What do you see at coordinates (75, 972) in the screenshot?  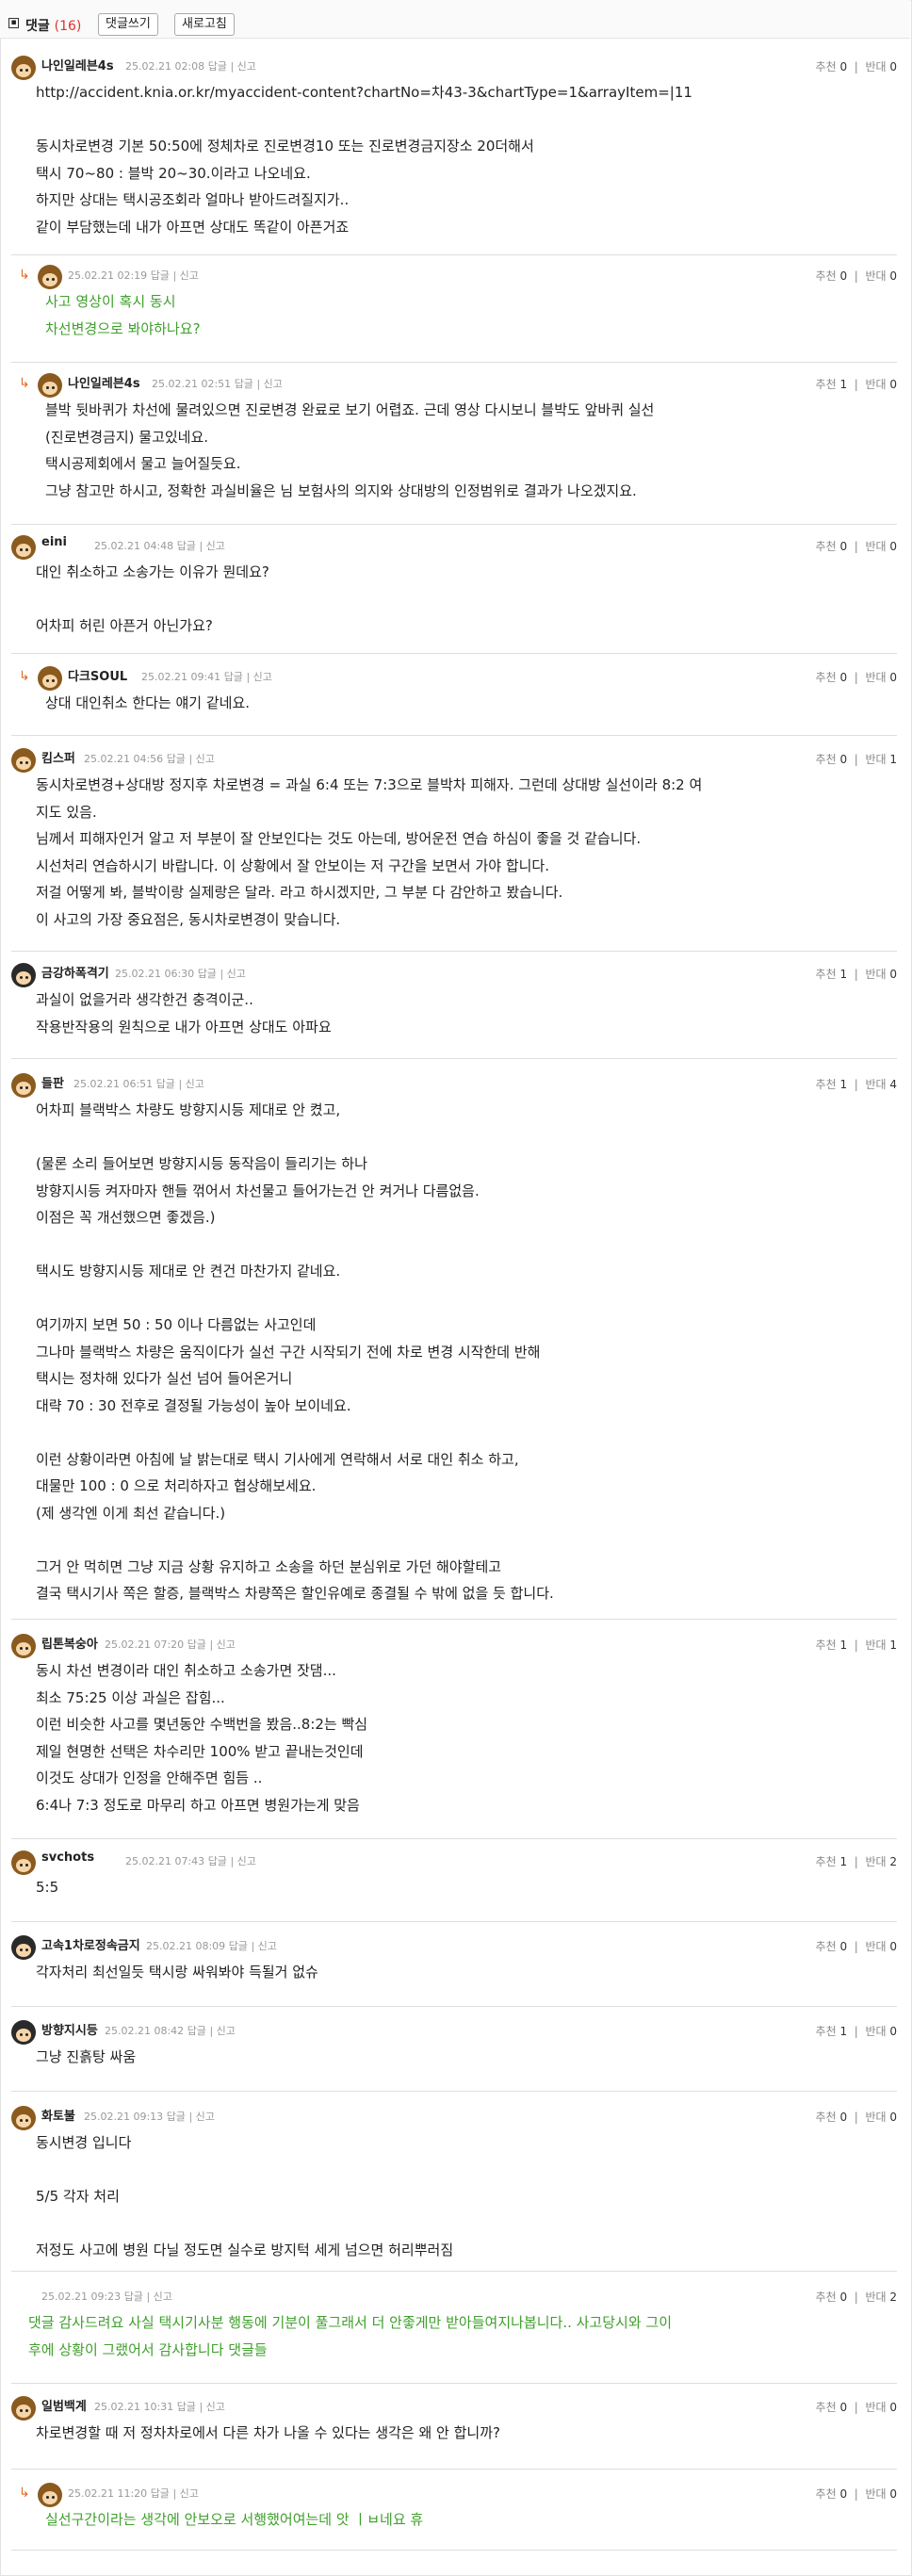 I see `comment-author: 금강하폭격기` at bounding box center [75, 972].